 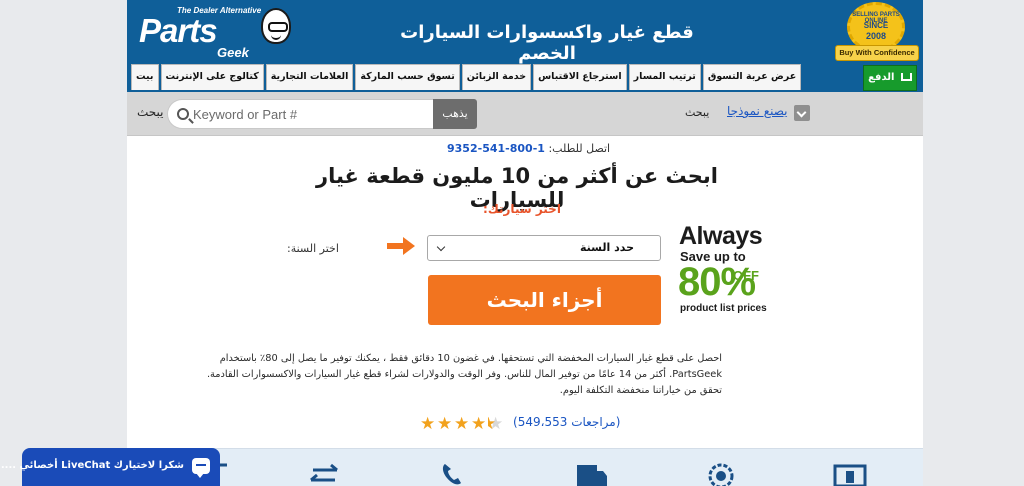 What do you see at coordinates (544, 248) in the screenshot?
I see `year-select: حدد السنة` at bounding box center [544, 248].